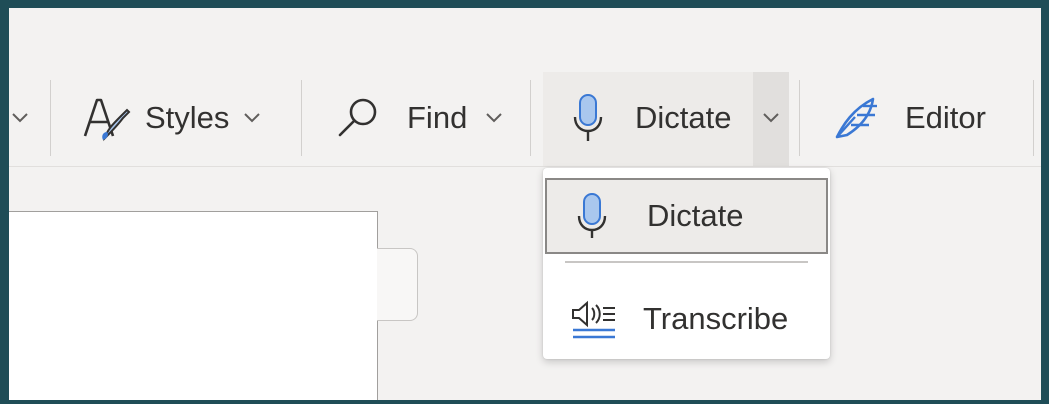 The width and height of the screenshot is (1049, 404). I want to click on menu-item-transcribe: Transcribe, so click(686, 319).